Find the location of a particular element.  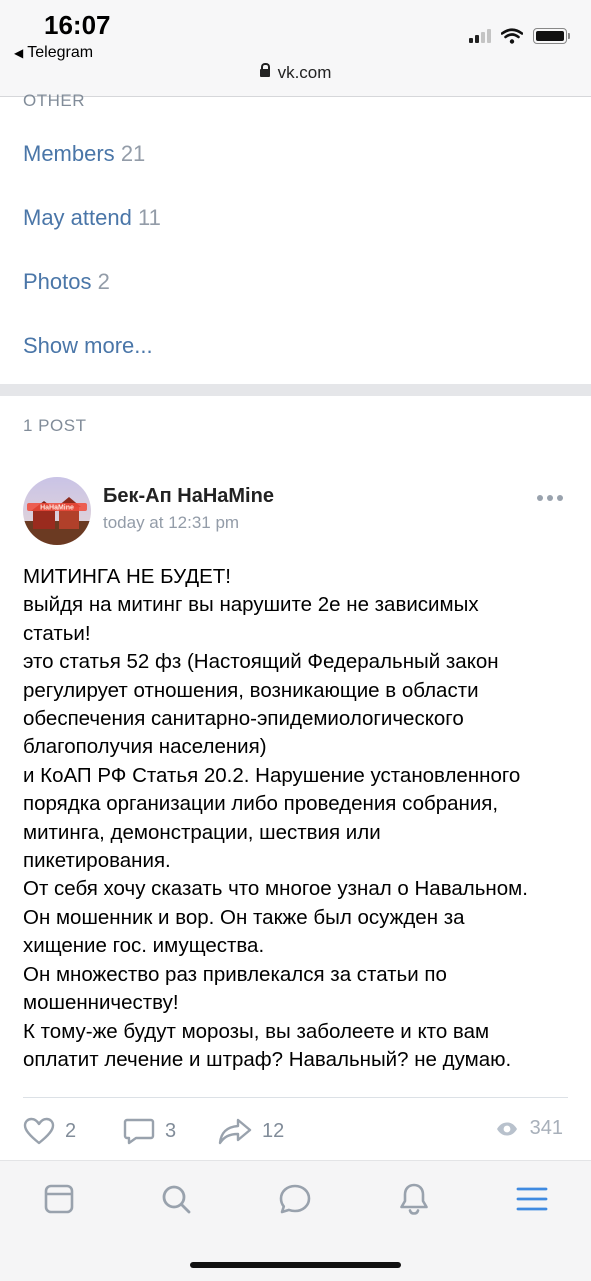

post-line: пикетирования. is located at coordinates (97, 861).